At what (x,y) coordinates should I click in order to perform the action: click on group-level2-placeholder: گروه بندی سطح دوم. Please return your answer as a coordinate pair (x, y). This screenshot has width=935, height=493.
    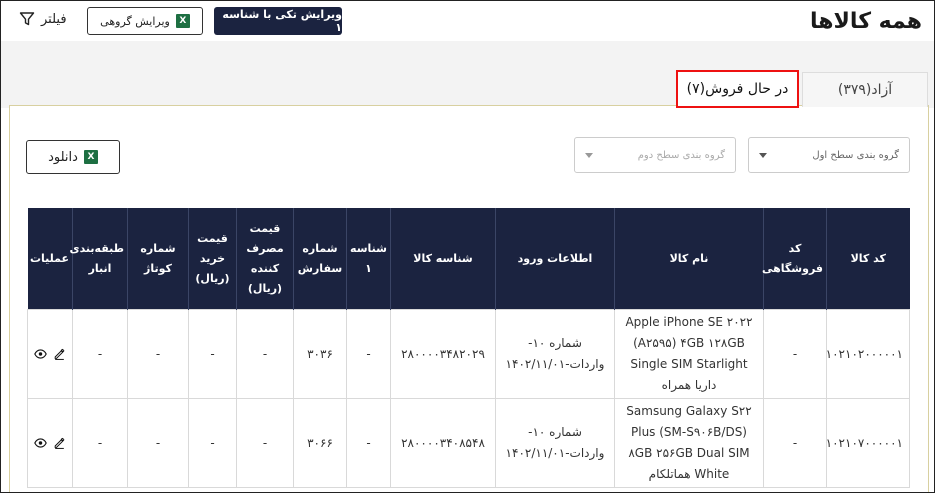
    Looking at the image, I should click on (681, 155).